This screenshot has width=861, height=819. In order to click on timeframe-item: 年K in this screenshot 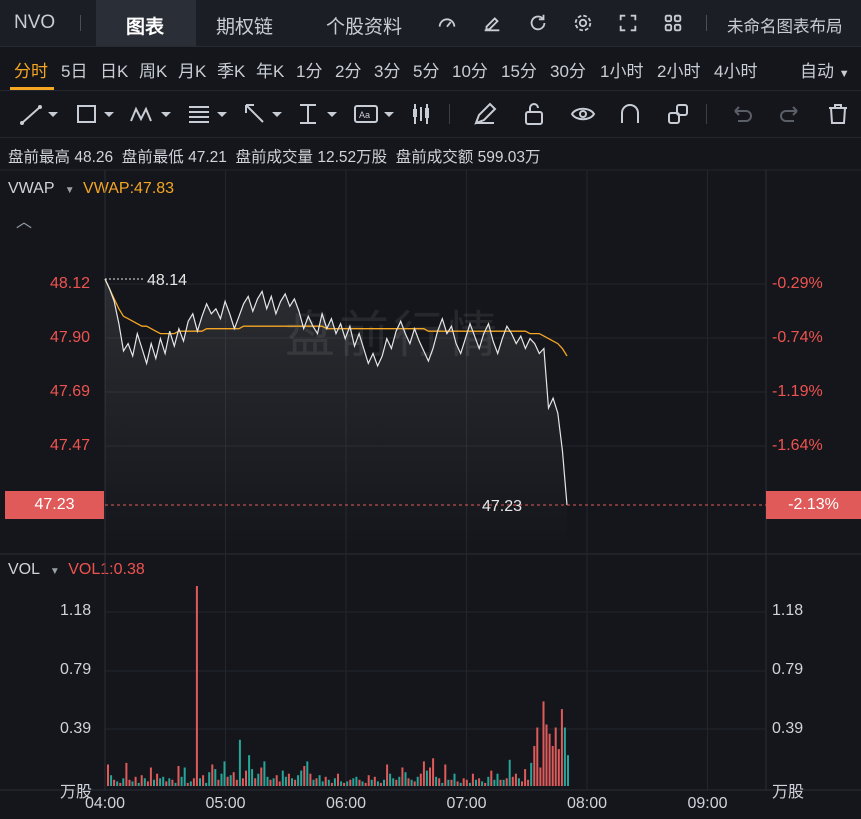, I will do `click(270, 69)`.